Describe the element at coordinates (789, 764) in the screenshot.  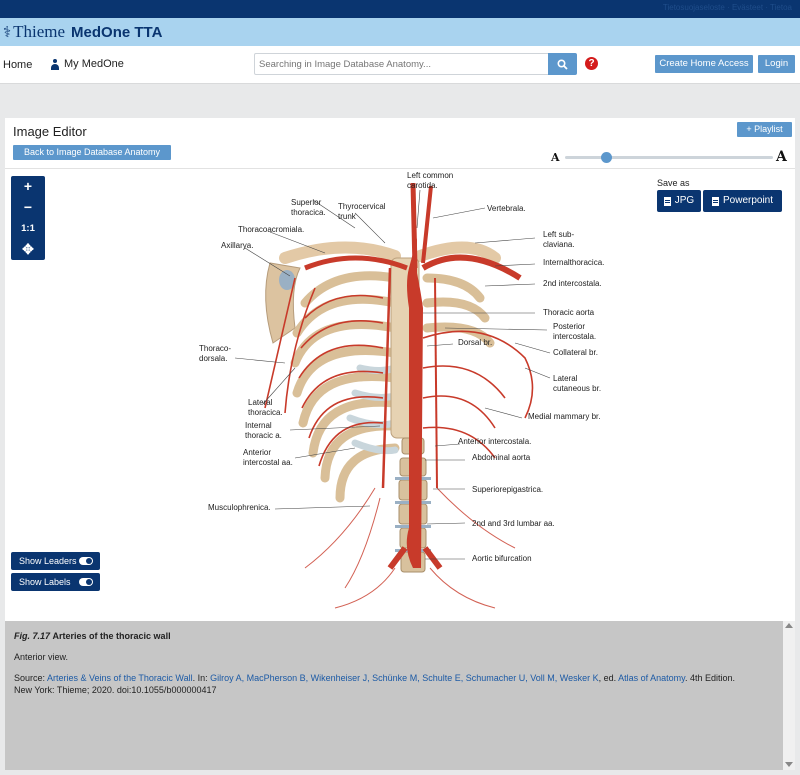
I see `scroll-down-icon` at that location.